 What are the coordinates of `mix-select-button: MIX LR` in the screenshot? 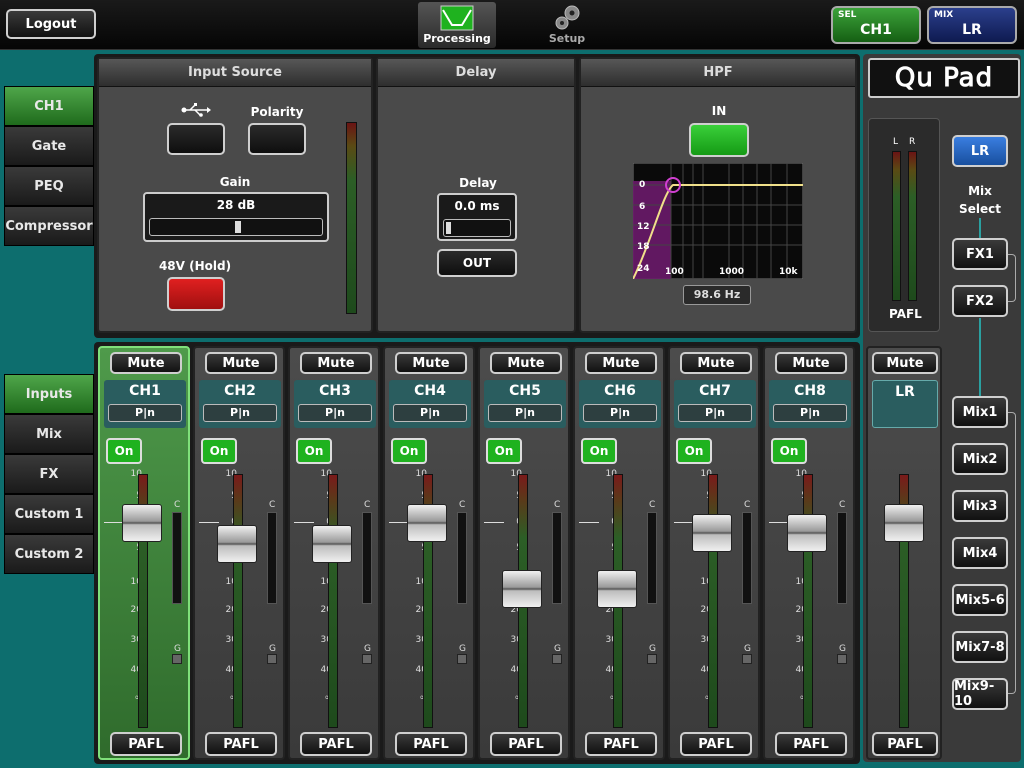 It's located at (972, 25).